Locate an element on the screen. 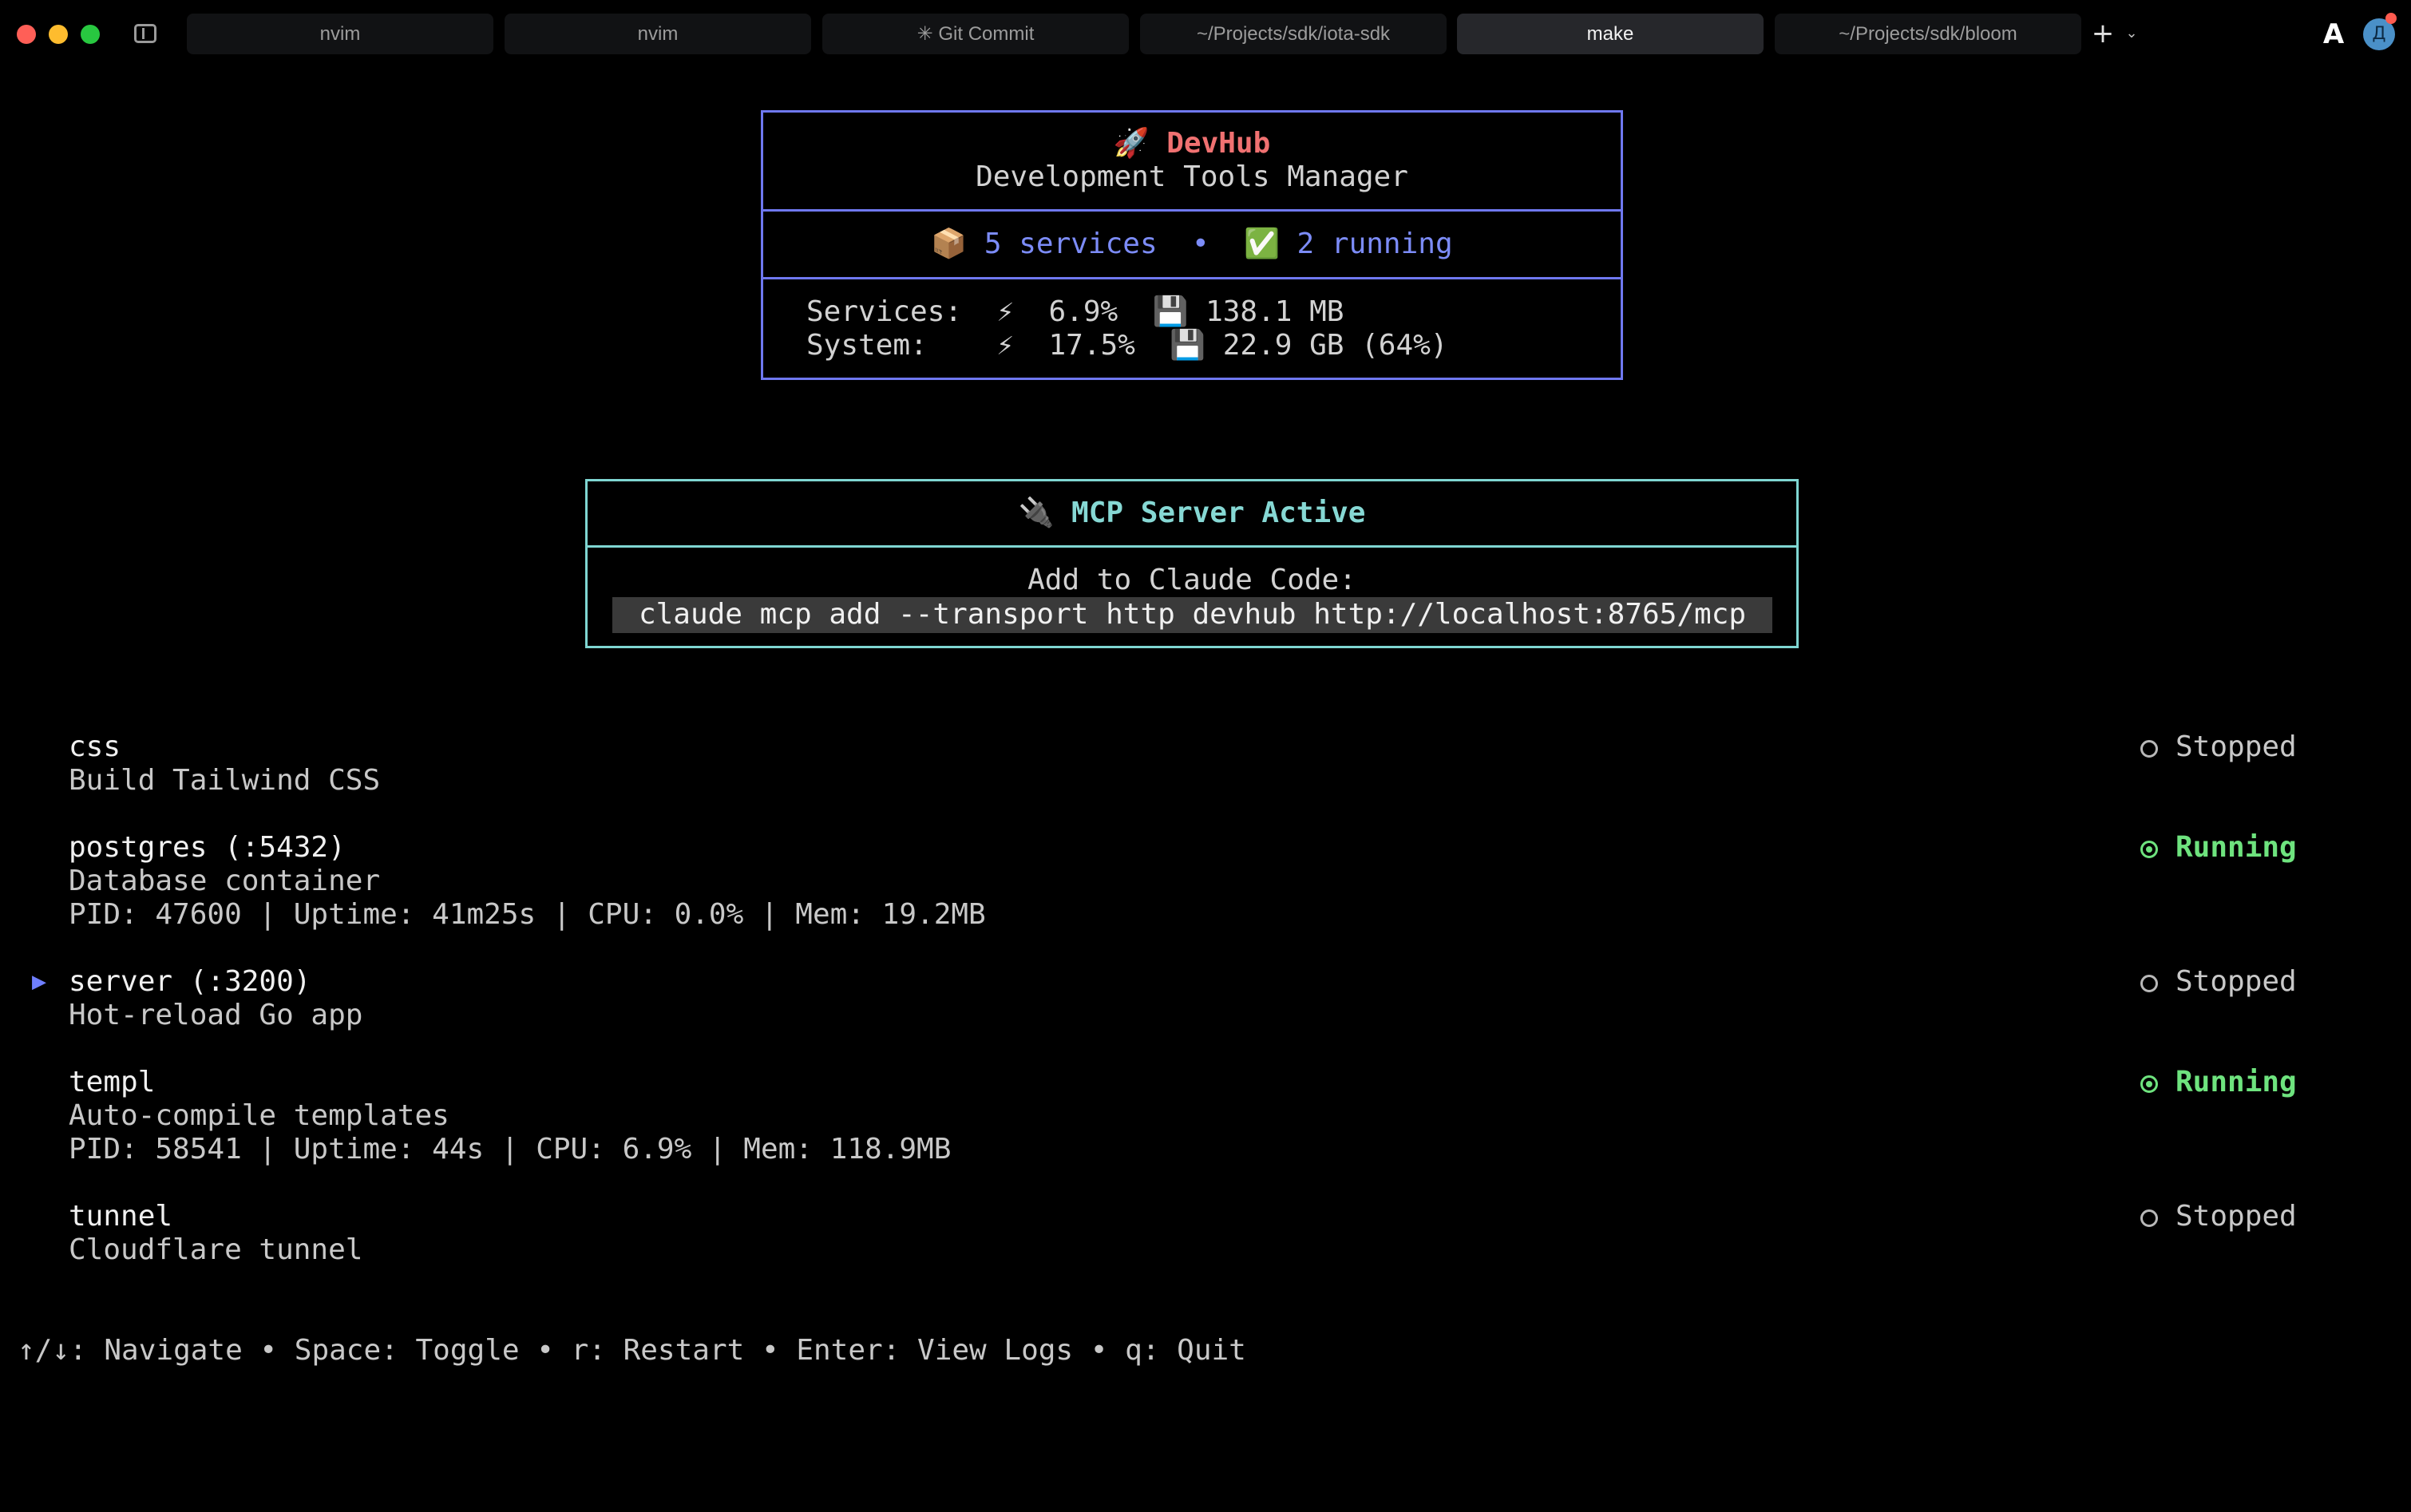 The height and width of the screenshot is (1512, 2411). services-stats-row: Services: ⚡ 6.9% 💾 138.1 MB is located at coordinates (1075, 312).